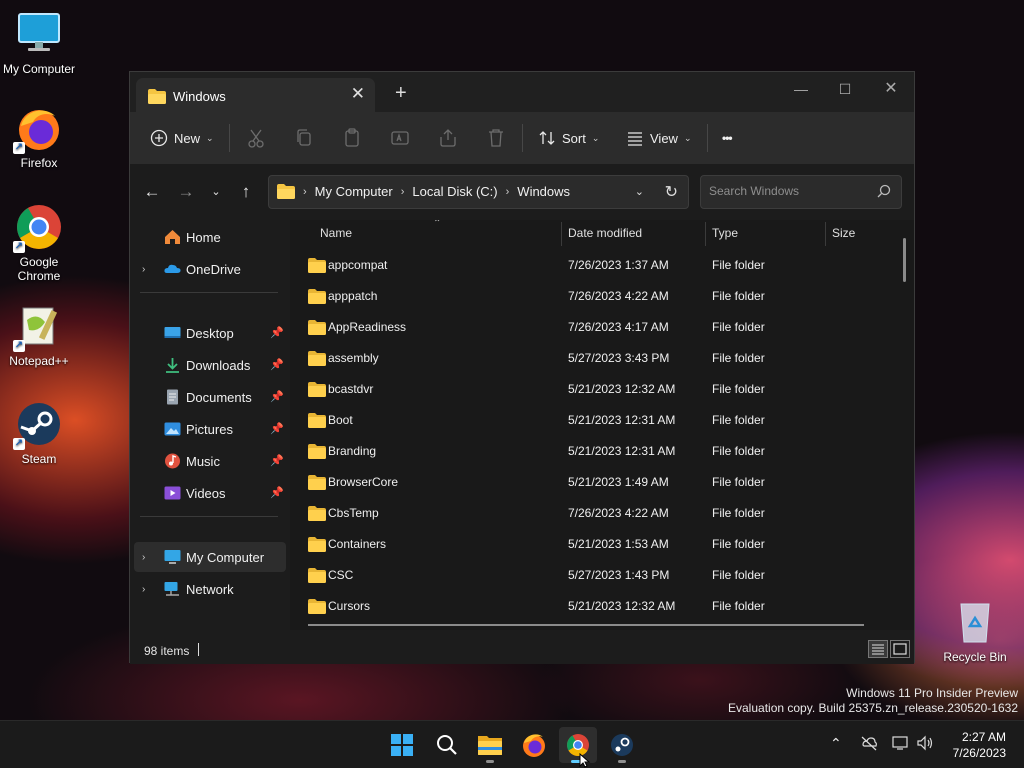  Describe the element at coordinates (801, 89) in the screenshot. I see `minimize-button: —` at that location.